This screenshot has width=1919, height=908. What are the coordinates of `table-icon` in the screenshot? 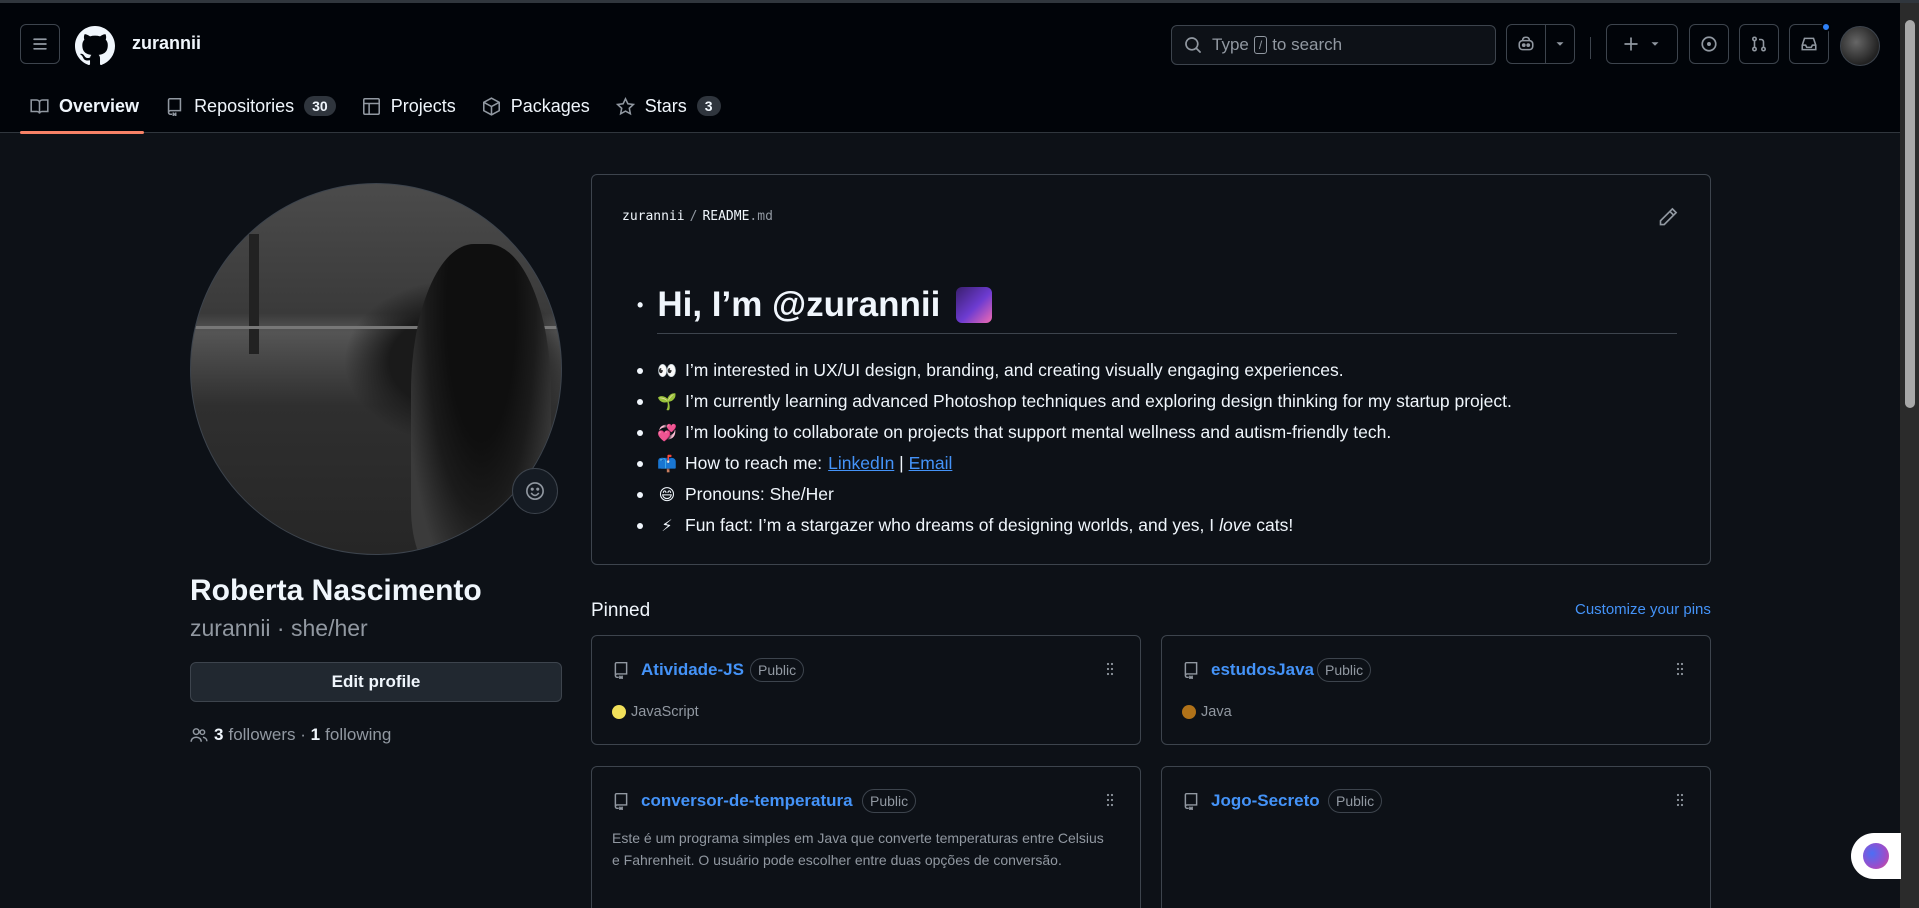 It's located at (371, 106).